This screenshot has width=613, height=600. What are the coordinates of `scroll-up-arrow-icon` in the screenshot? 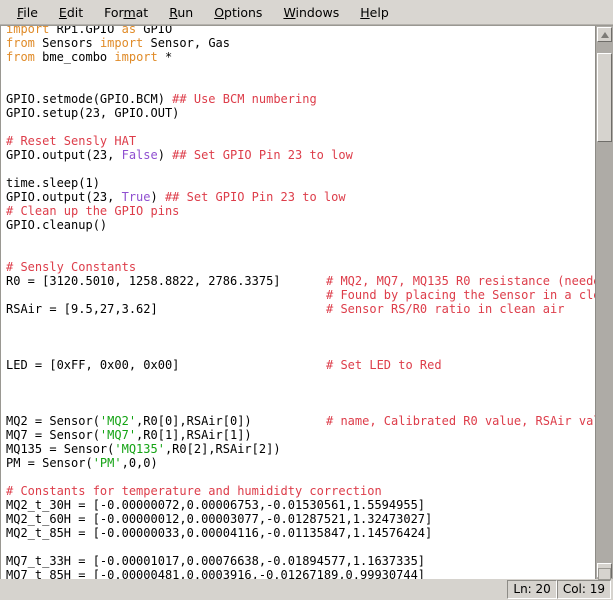 It's located at (604, 34).